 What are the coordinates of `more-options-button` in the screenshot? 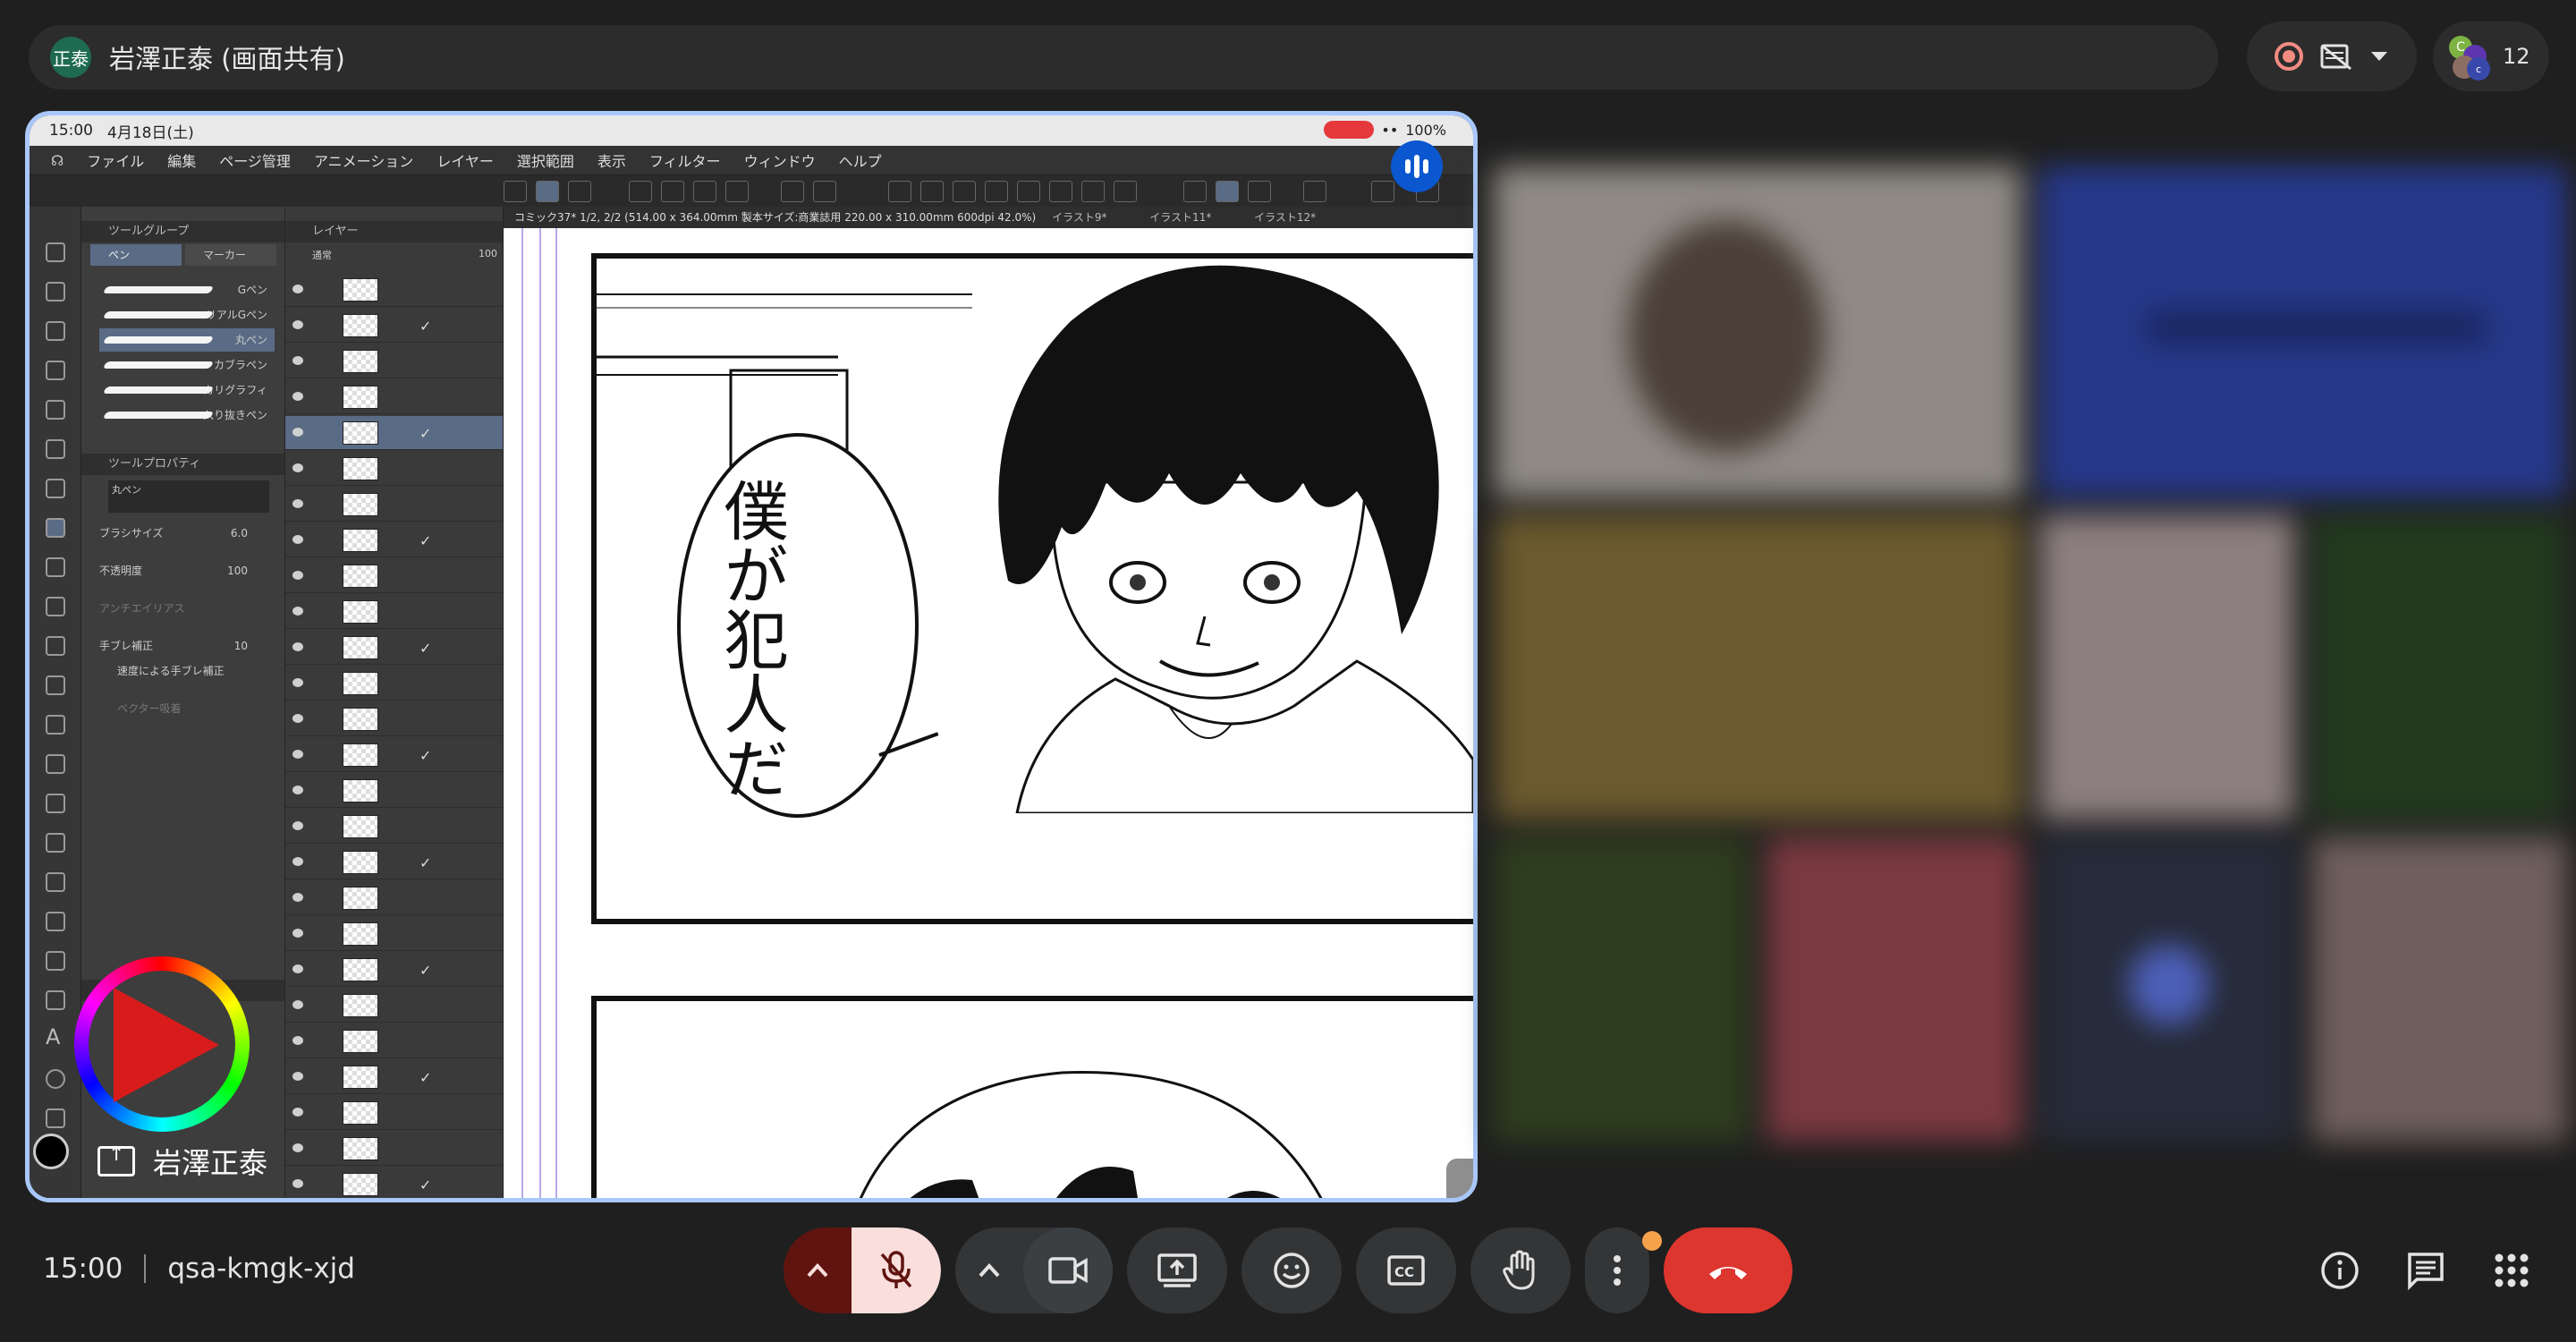 It's located at (1617, 1270).